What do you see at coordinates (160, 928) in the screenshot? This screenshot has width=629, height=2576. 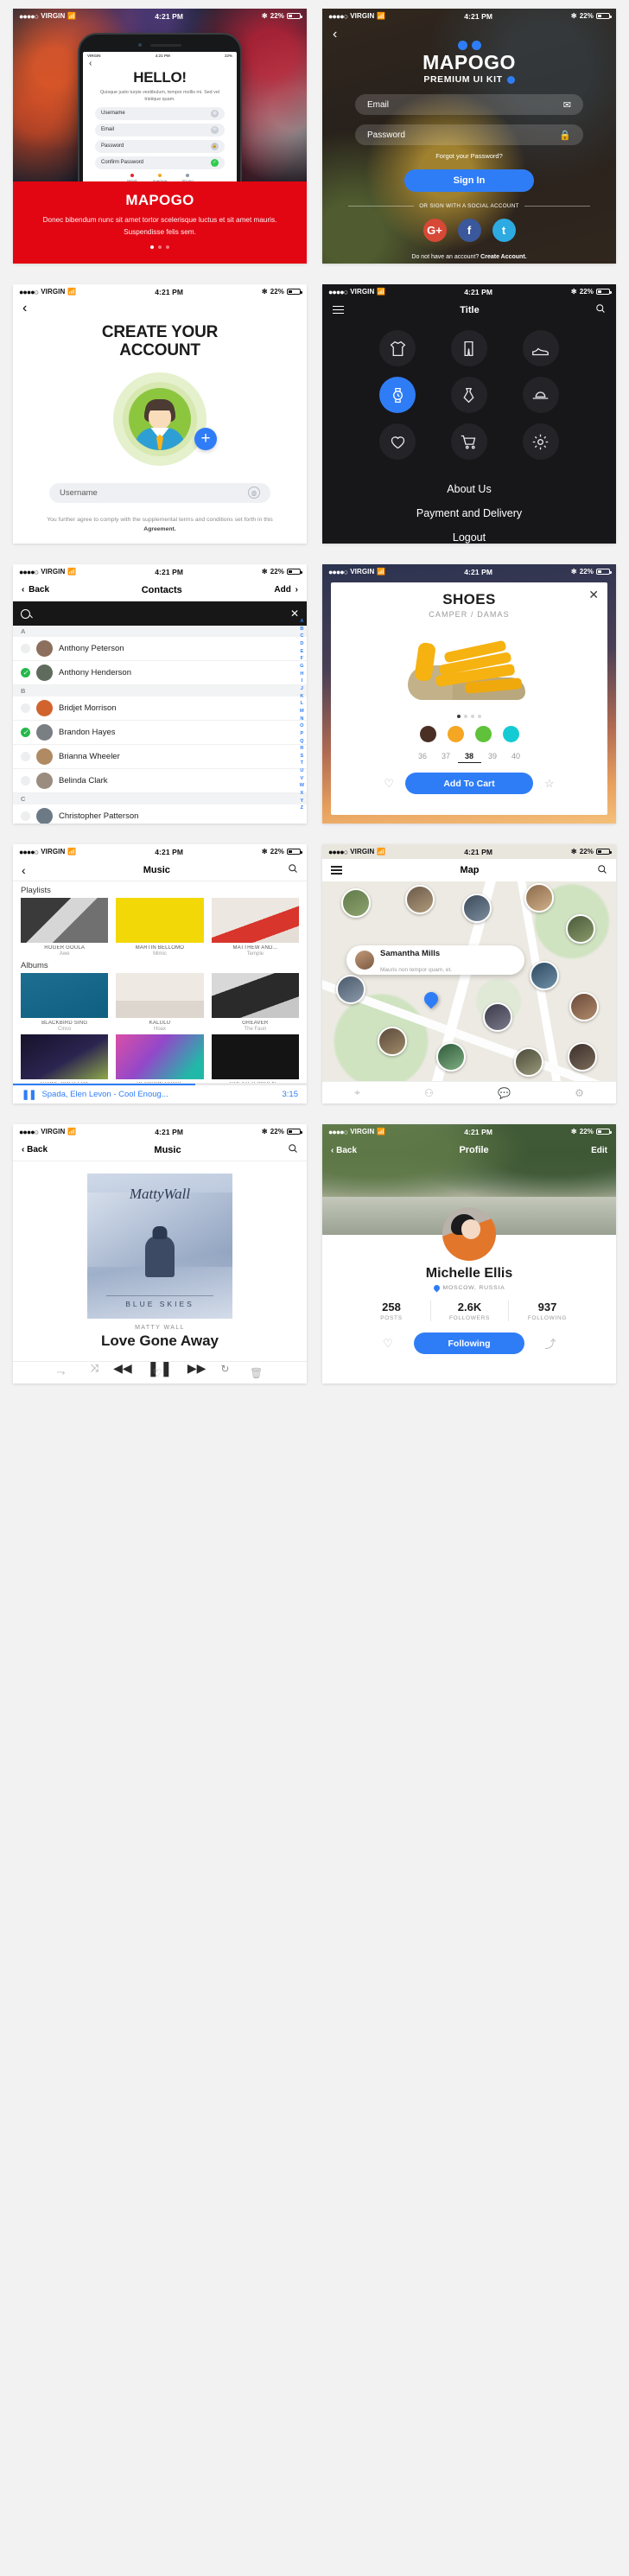 I see `playlist-card: MARTIN BELLOMO Mimic` at bounding box center [160, 928].